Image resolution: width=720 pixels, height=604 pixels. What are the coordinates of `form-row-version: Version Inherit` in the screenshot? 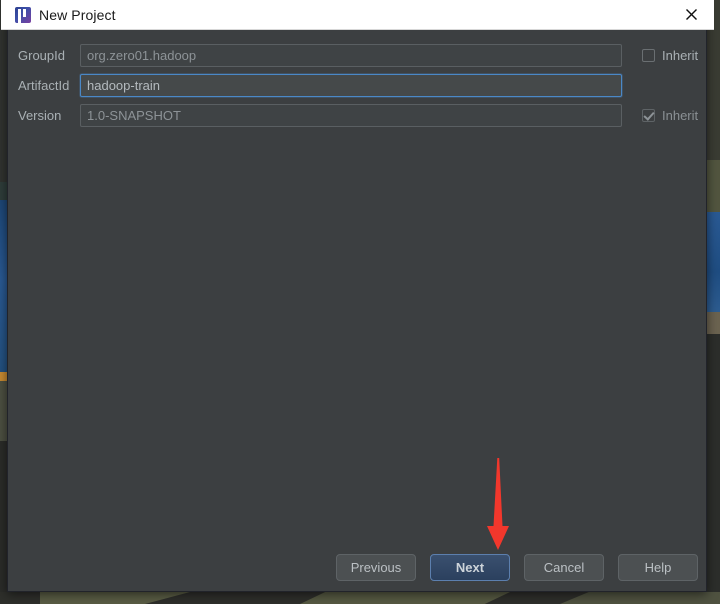 It's located at (357, 115).